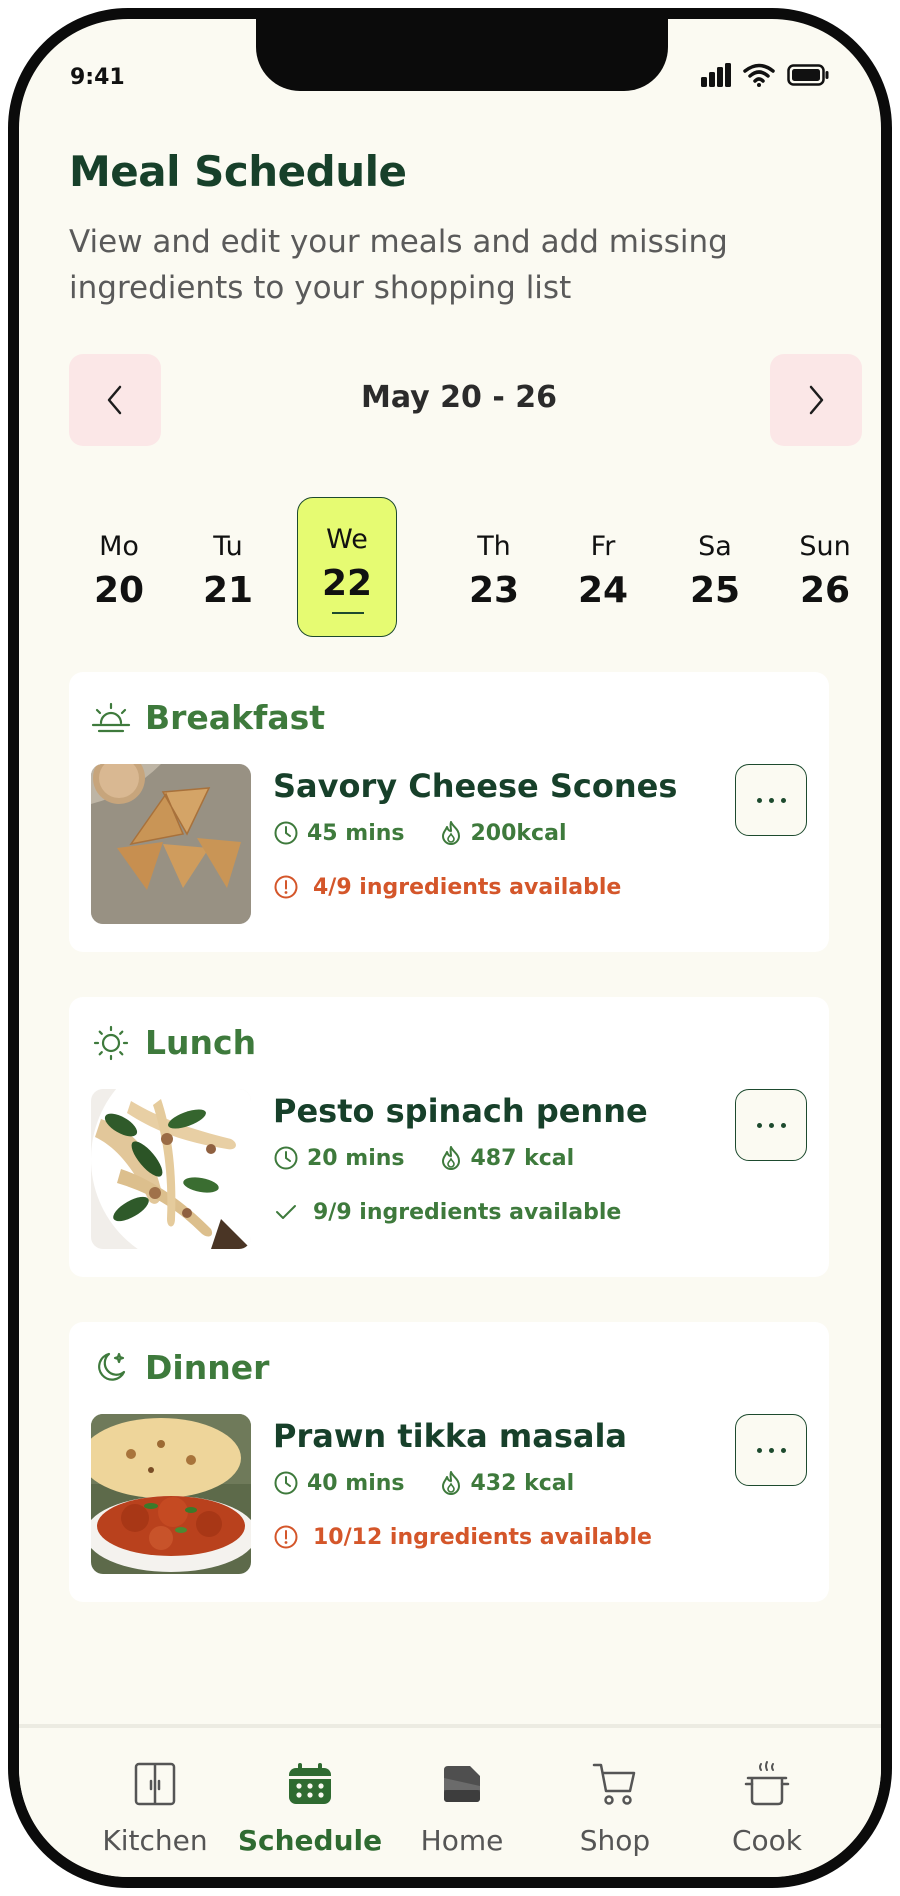 The width and height of the screenshot is (900, 1896). What do you see at coordinates (155, 1807) in the screenshot?
I see `tab-kitchen: Kitchen` at bounding box center [155, 1807].